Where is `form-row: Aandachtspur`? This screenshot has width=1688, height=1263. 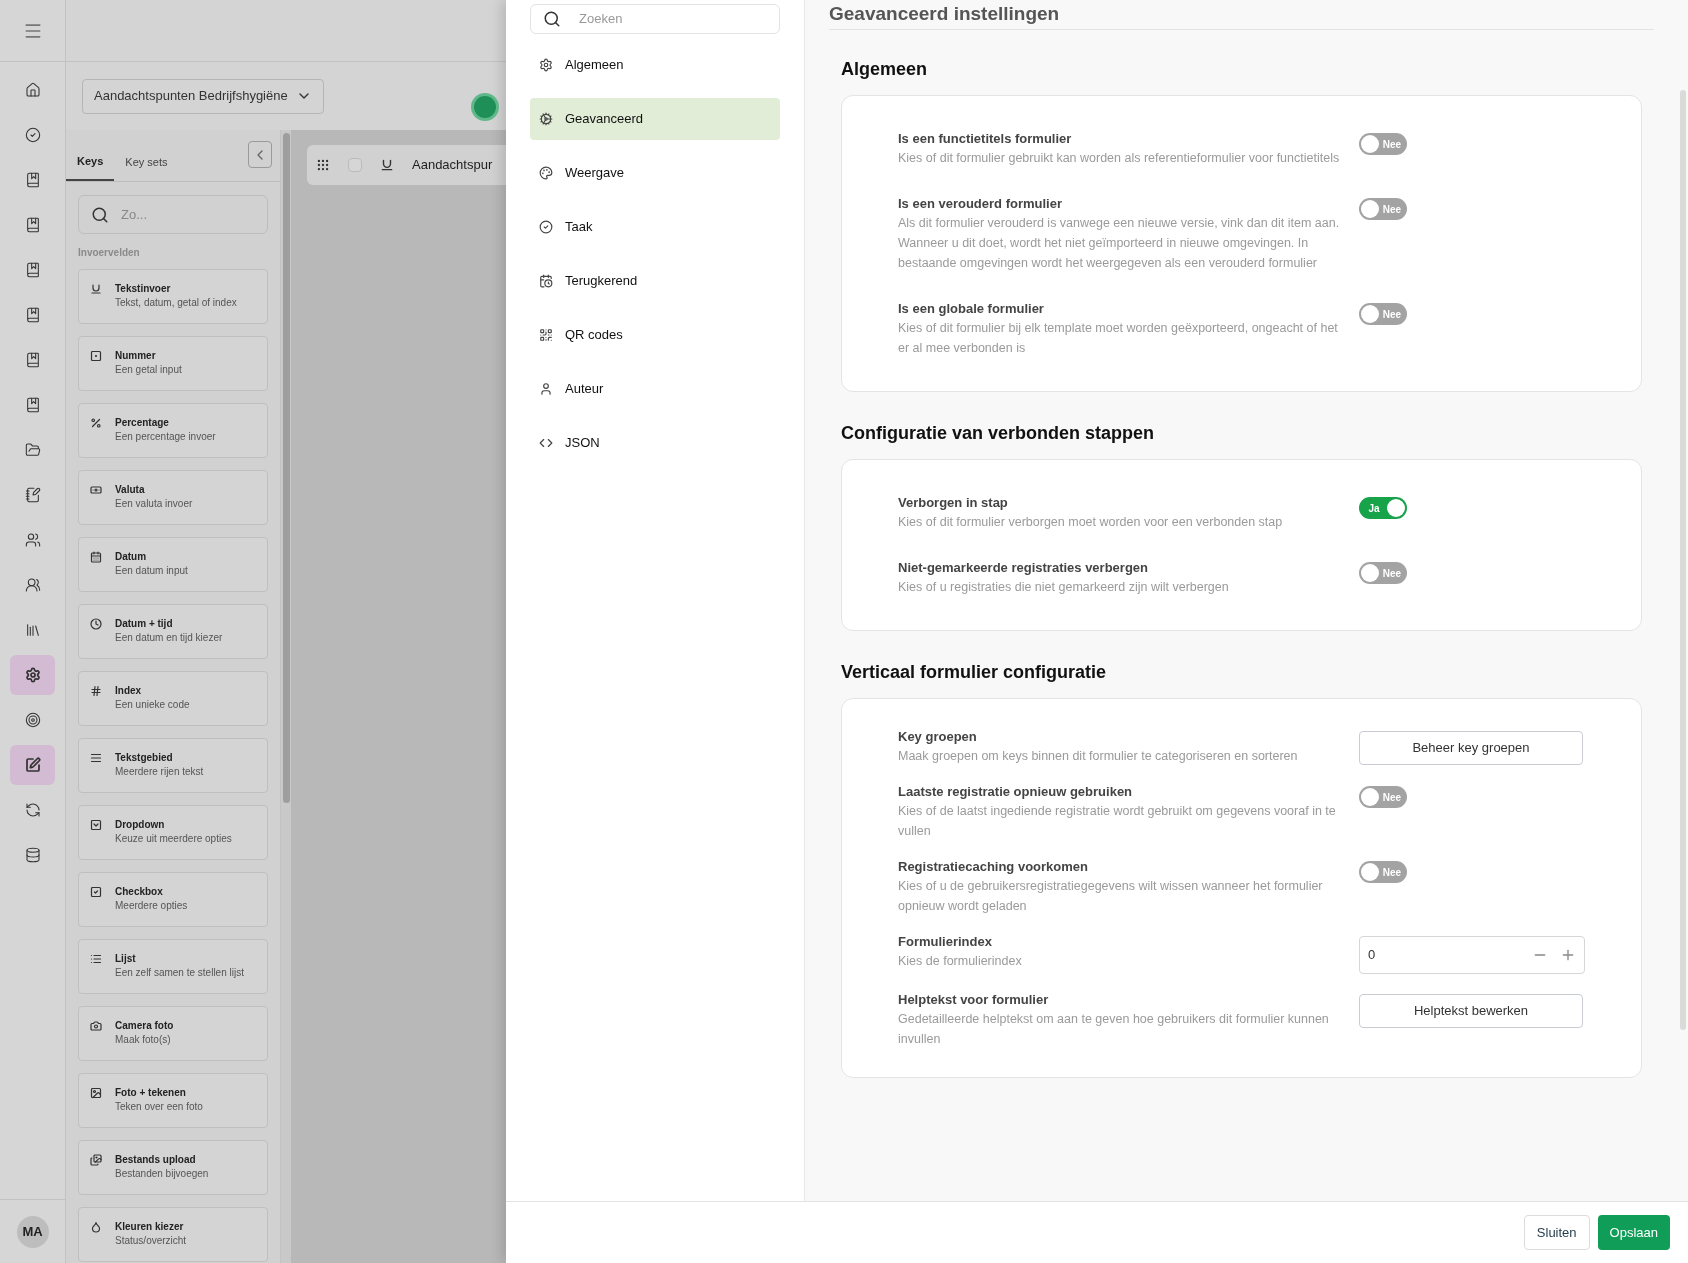 form-row: Aandachtspur is located at coordinates (406, 165).